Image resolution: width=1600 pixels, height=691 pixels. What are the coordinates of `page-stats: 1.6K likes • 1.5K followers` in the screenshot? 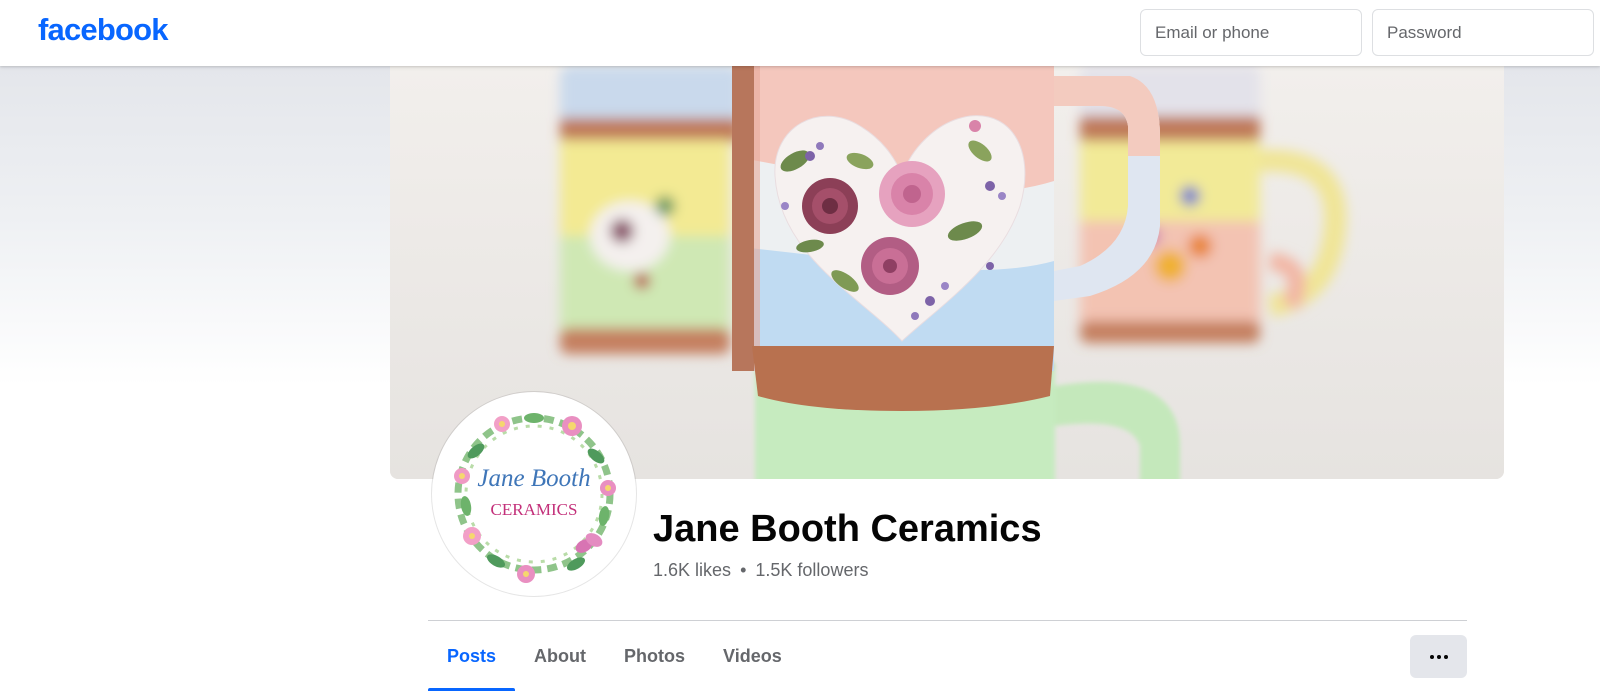 It's located at (760, 570).